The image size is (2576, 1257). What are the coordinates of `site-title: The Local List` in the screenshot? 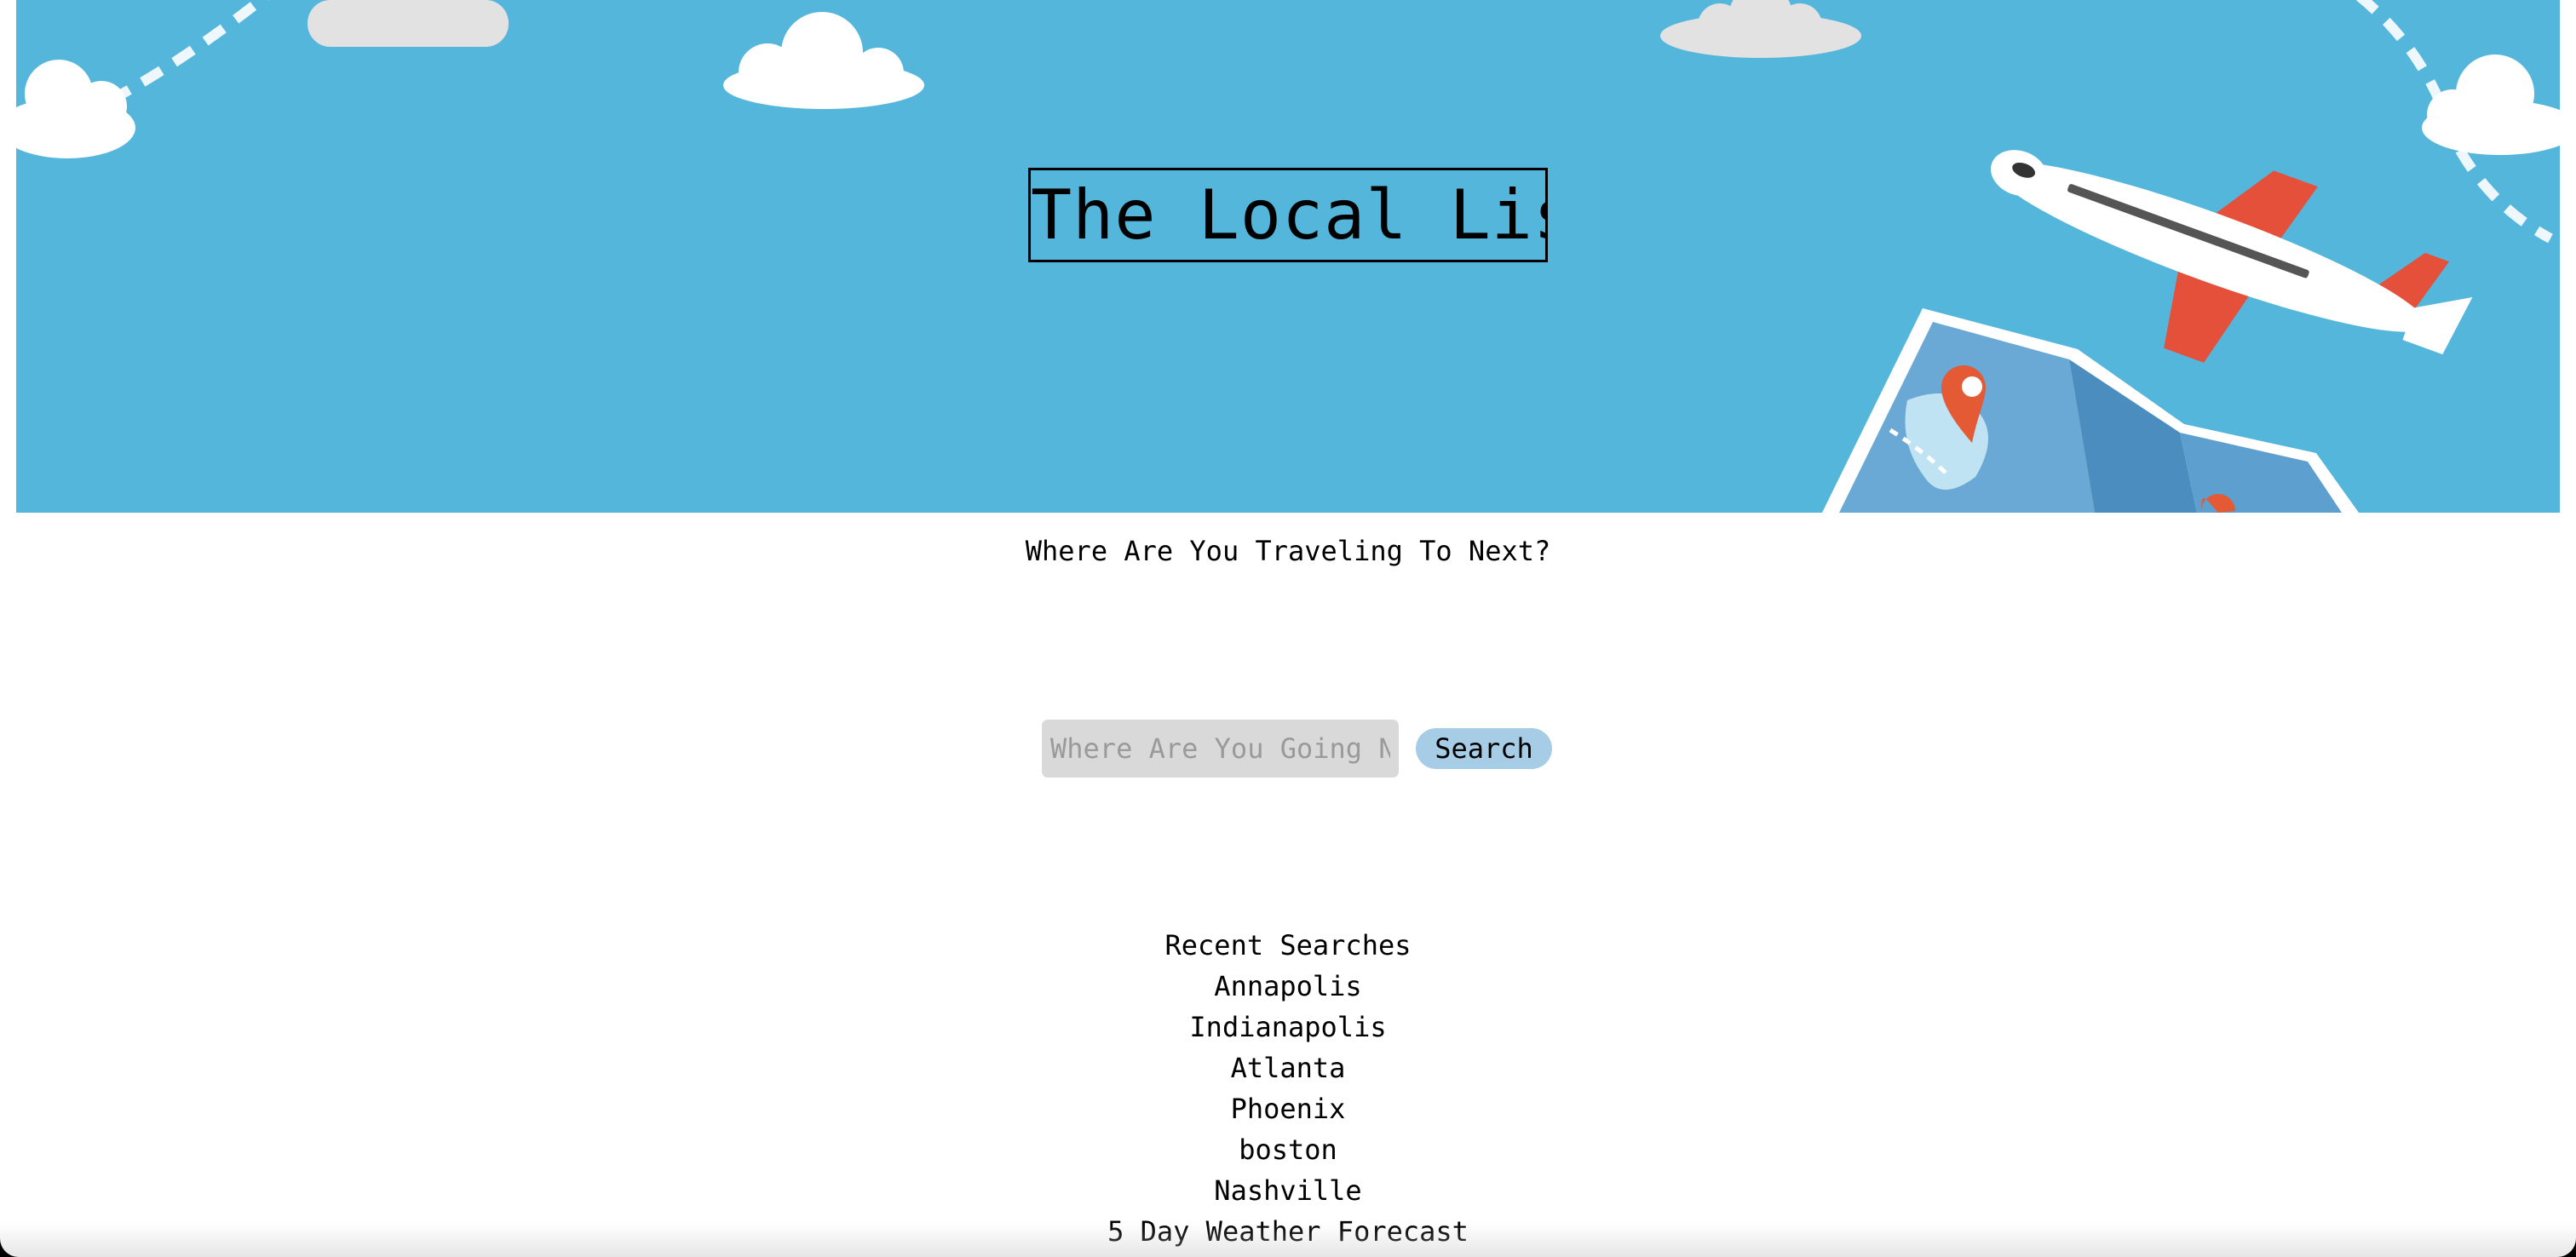 It's located at (1288, 215).